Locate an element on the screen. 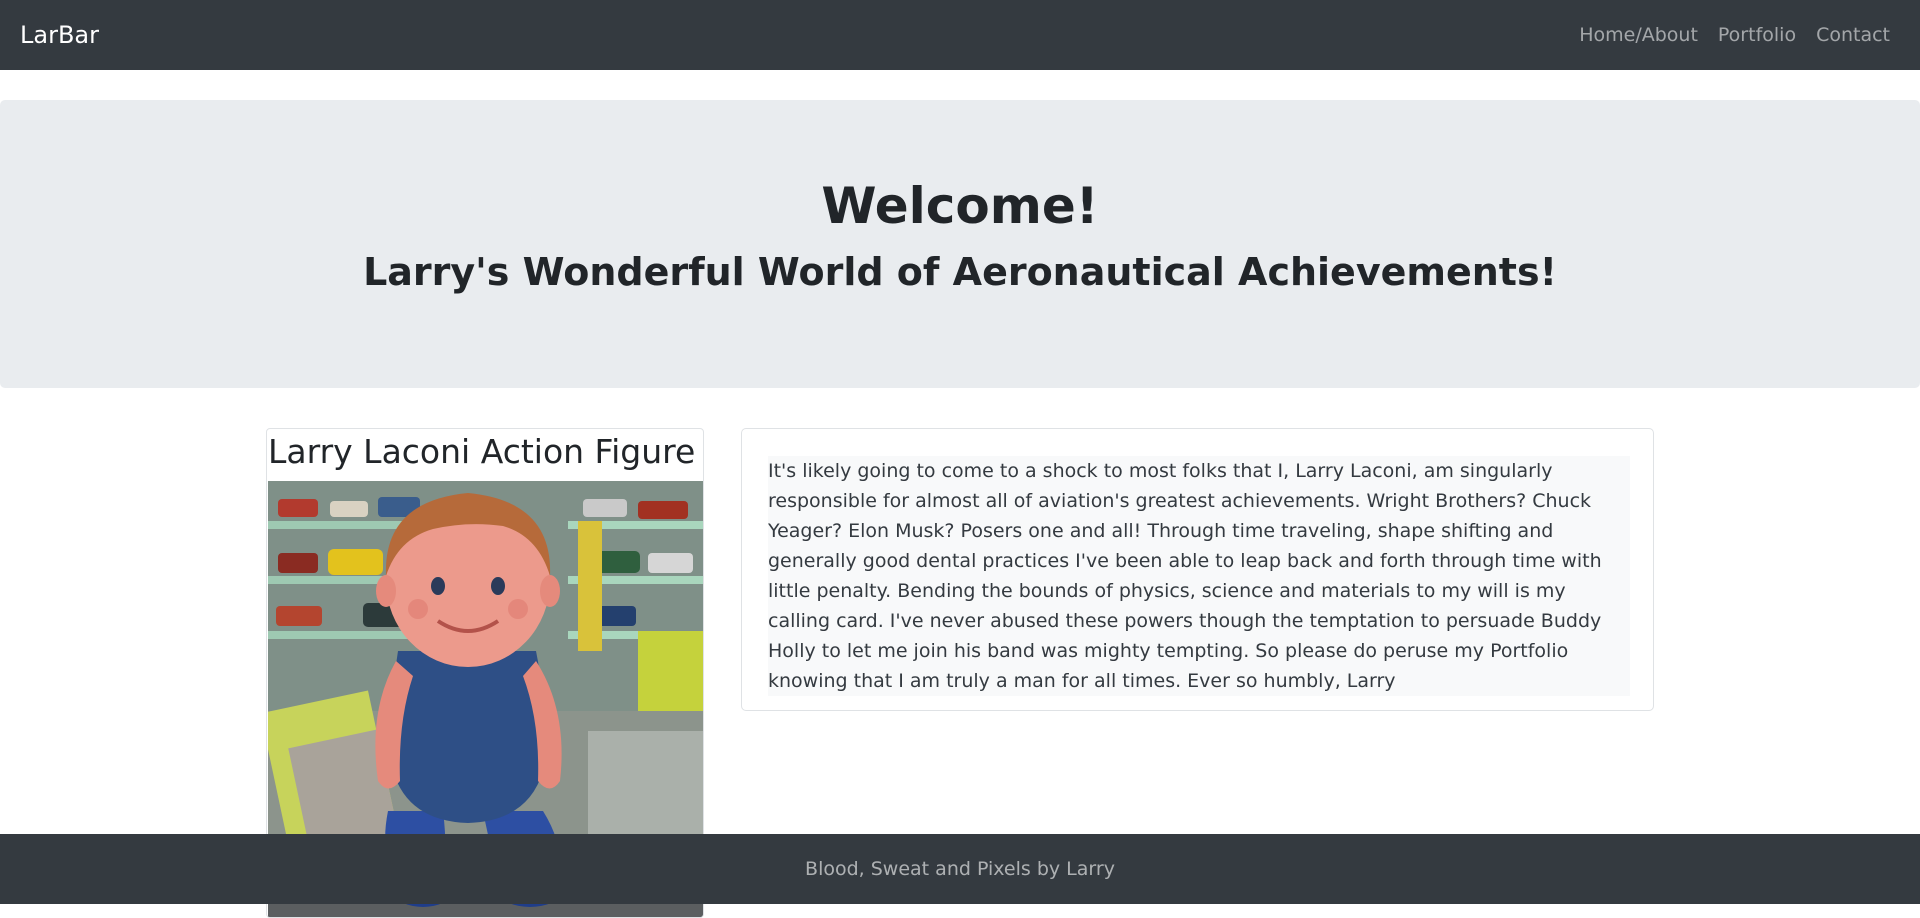 Image resolution: width=1920 pixels, height=918 pixels. nav-links: Home/About Portfolio Contact is located at coordinates (1734, 35).